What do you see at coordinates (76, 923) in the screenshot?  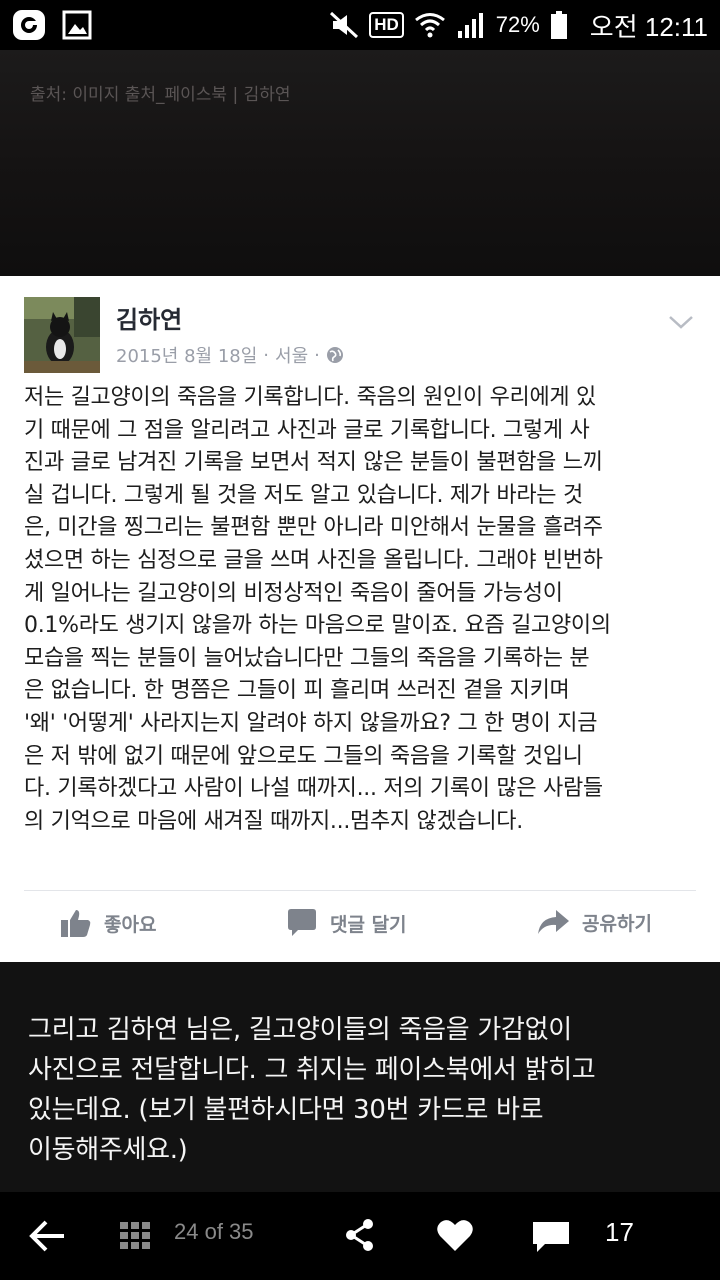 I see `thumbs-up-icon` at bounding box center [76, 923].